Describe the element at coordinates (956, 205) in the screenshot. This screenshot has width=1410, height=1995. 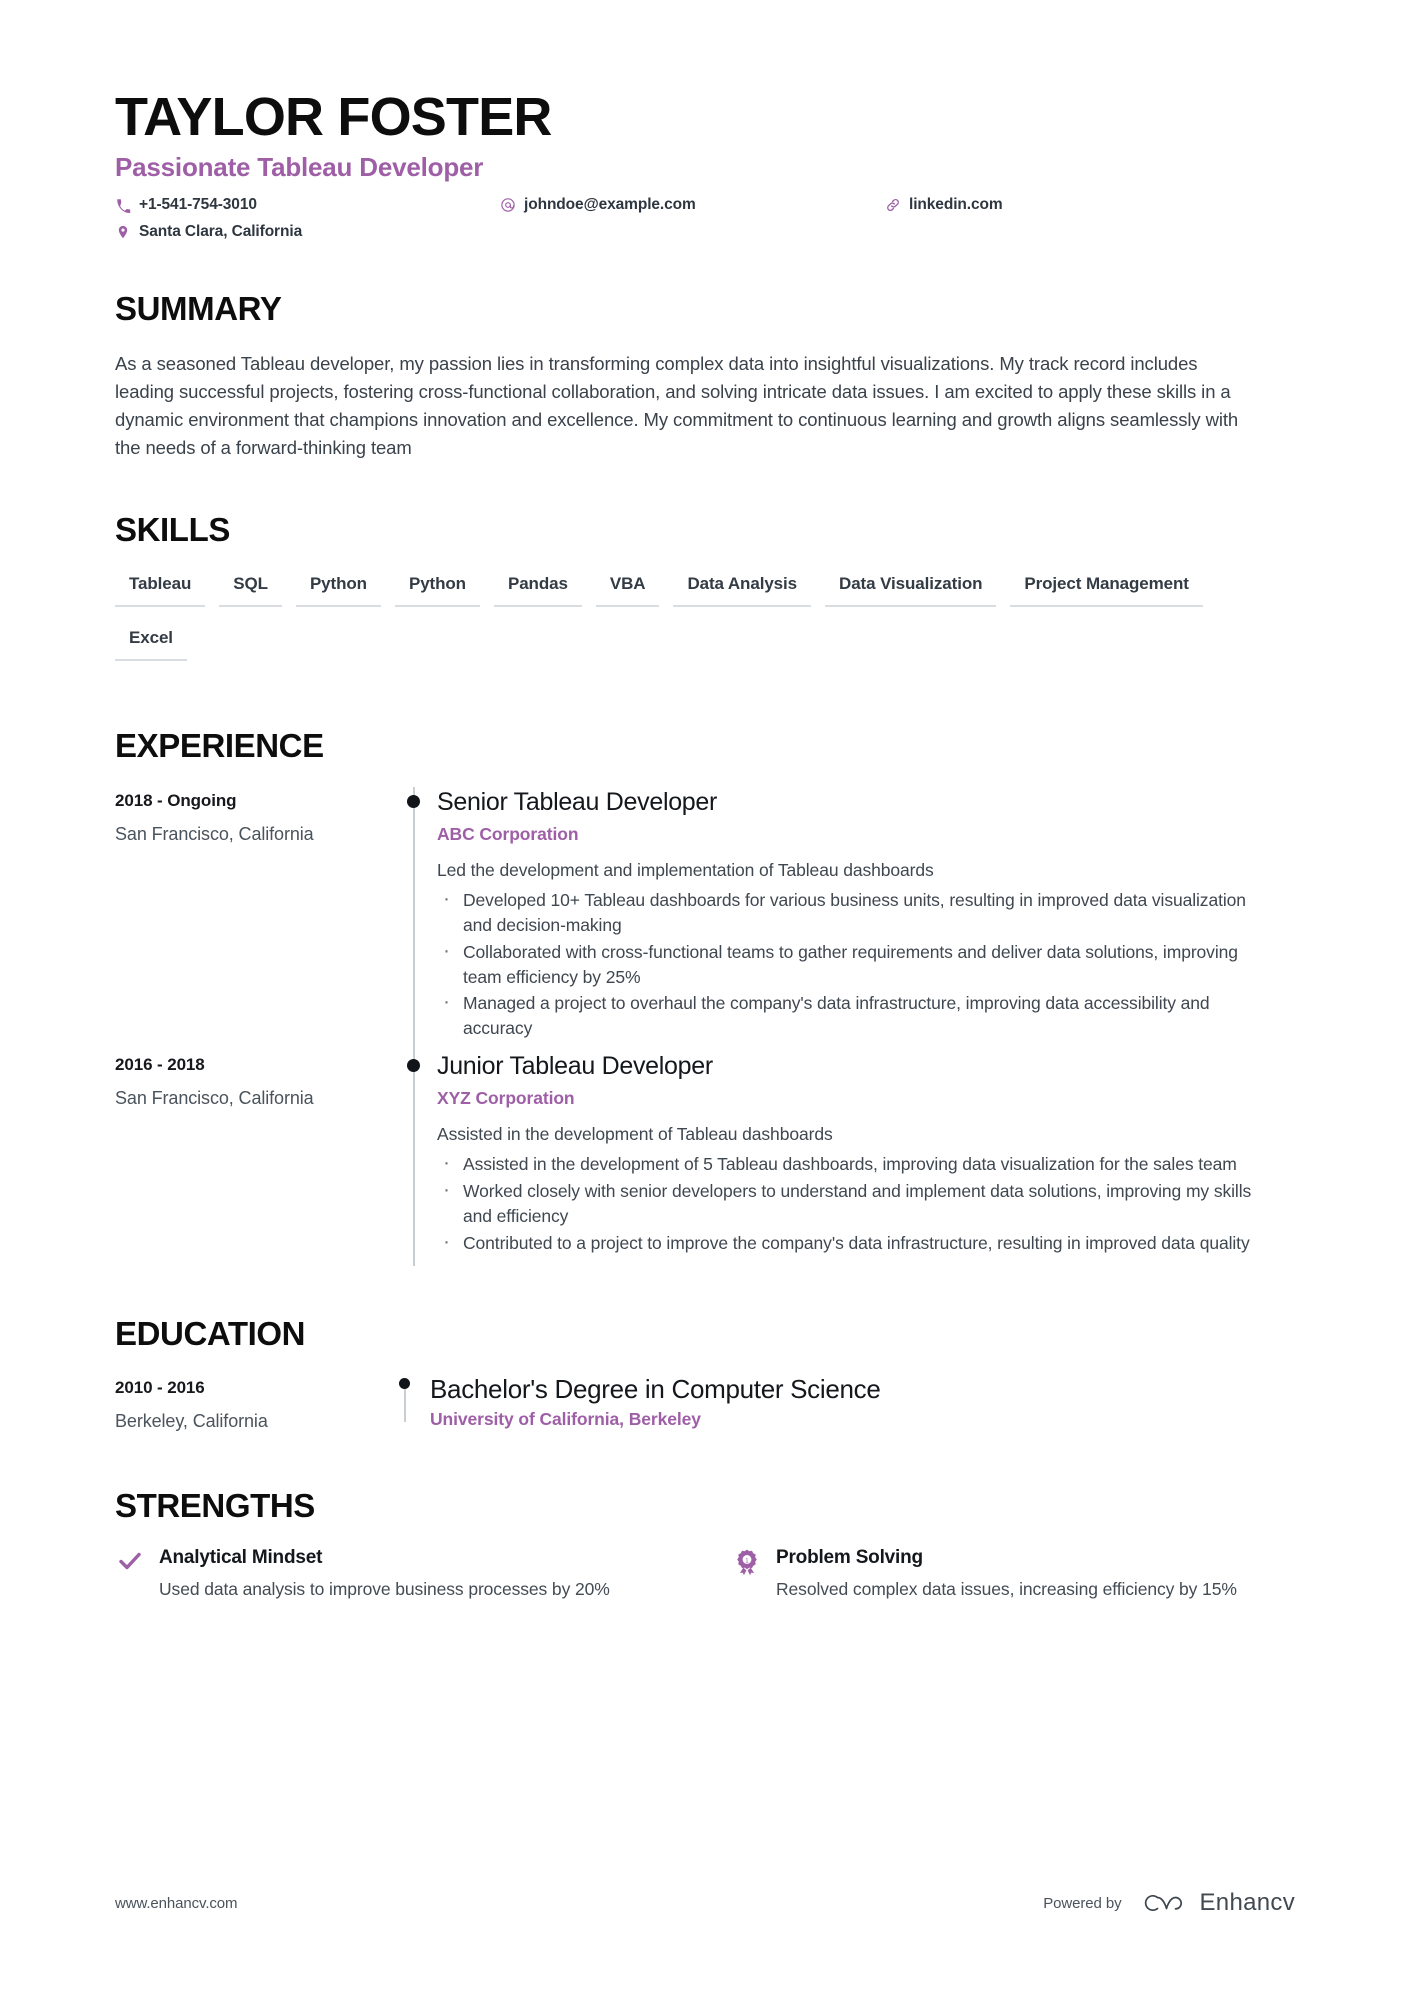
I see `contact-linkedin-text: linkedin.com` at that location.